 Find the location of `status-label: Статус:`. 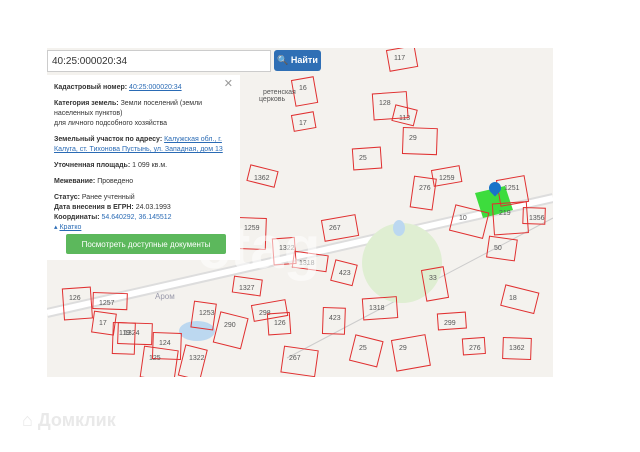

status-label: Статус: is located at coordinates (67, 197).